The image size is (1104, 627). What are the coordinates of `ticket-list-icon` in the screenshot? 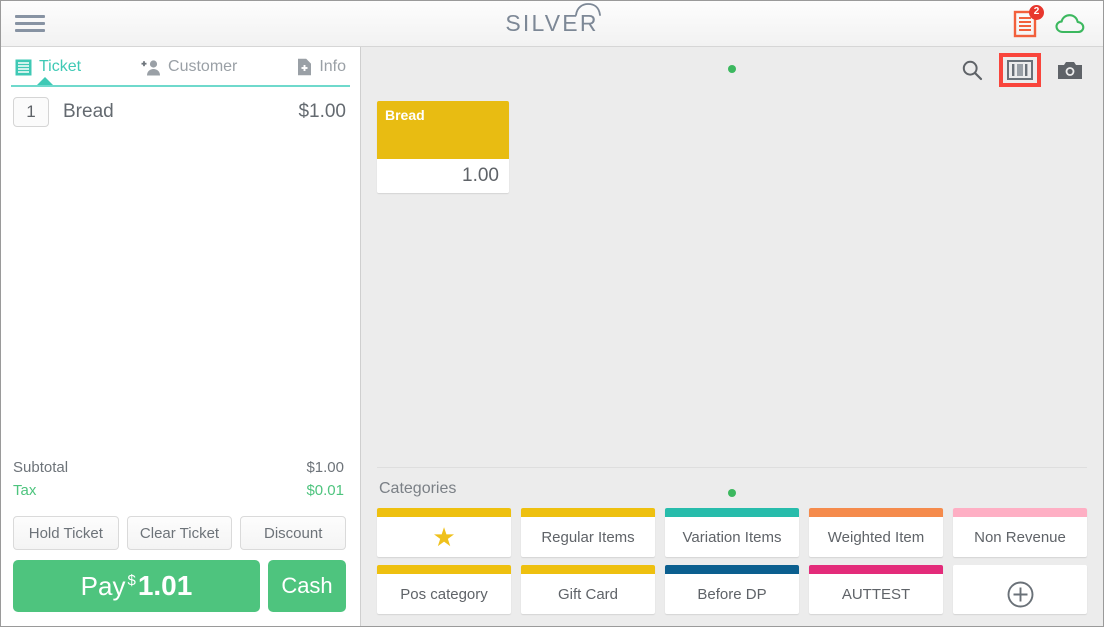 It's located at (23, 67).